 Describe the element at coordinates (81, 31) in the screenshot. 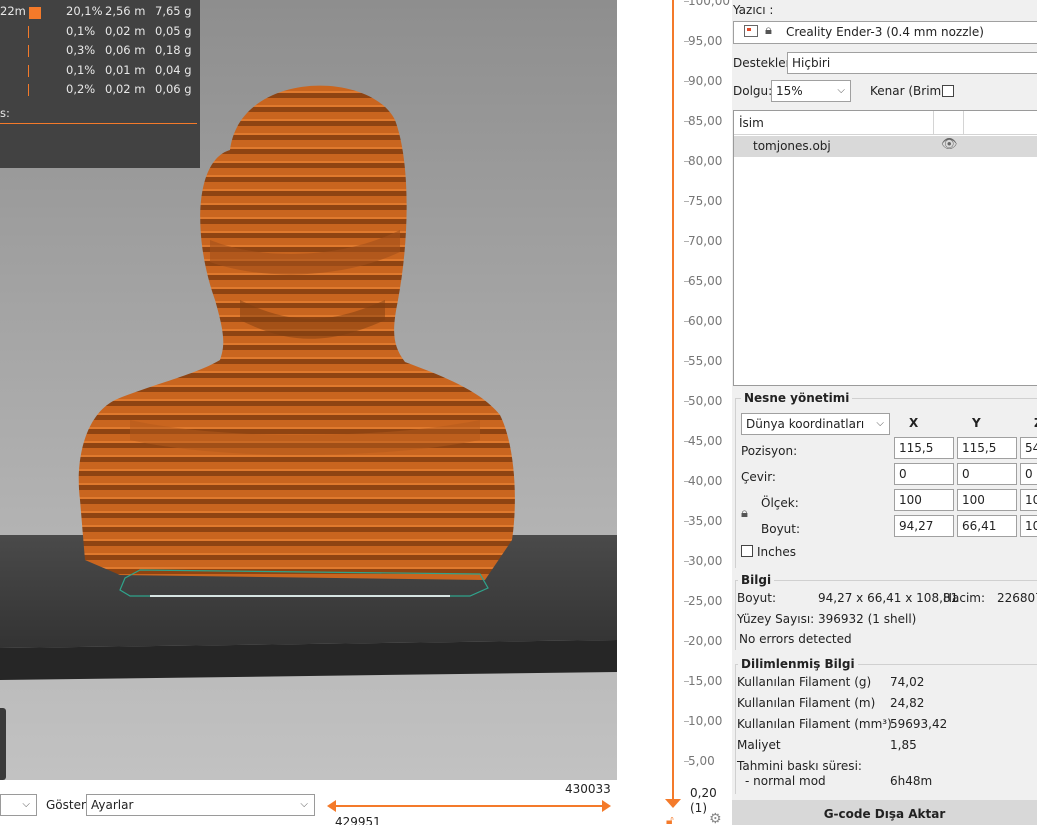

I see `legend-percent: 0,1%` at that location.